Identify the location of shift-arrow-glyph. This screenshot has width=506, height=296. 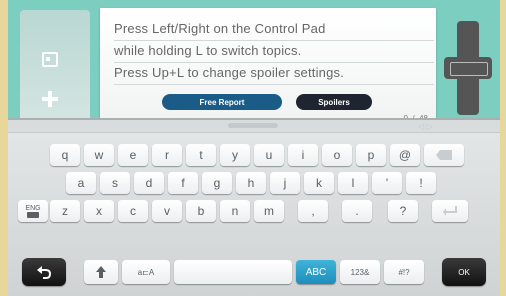
(101, 272).